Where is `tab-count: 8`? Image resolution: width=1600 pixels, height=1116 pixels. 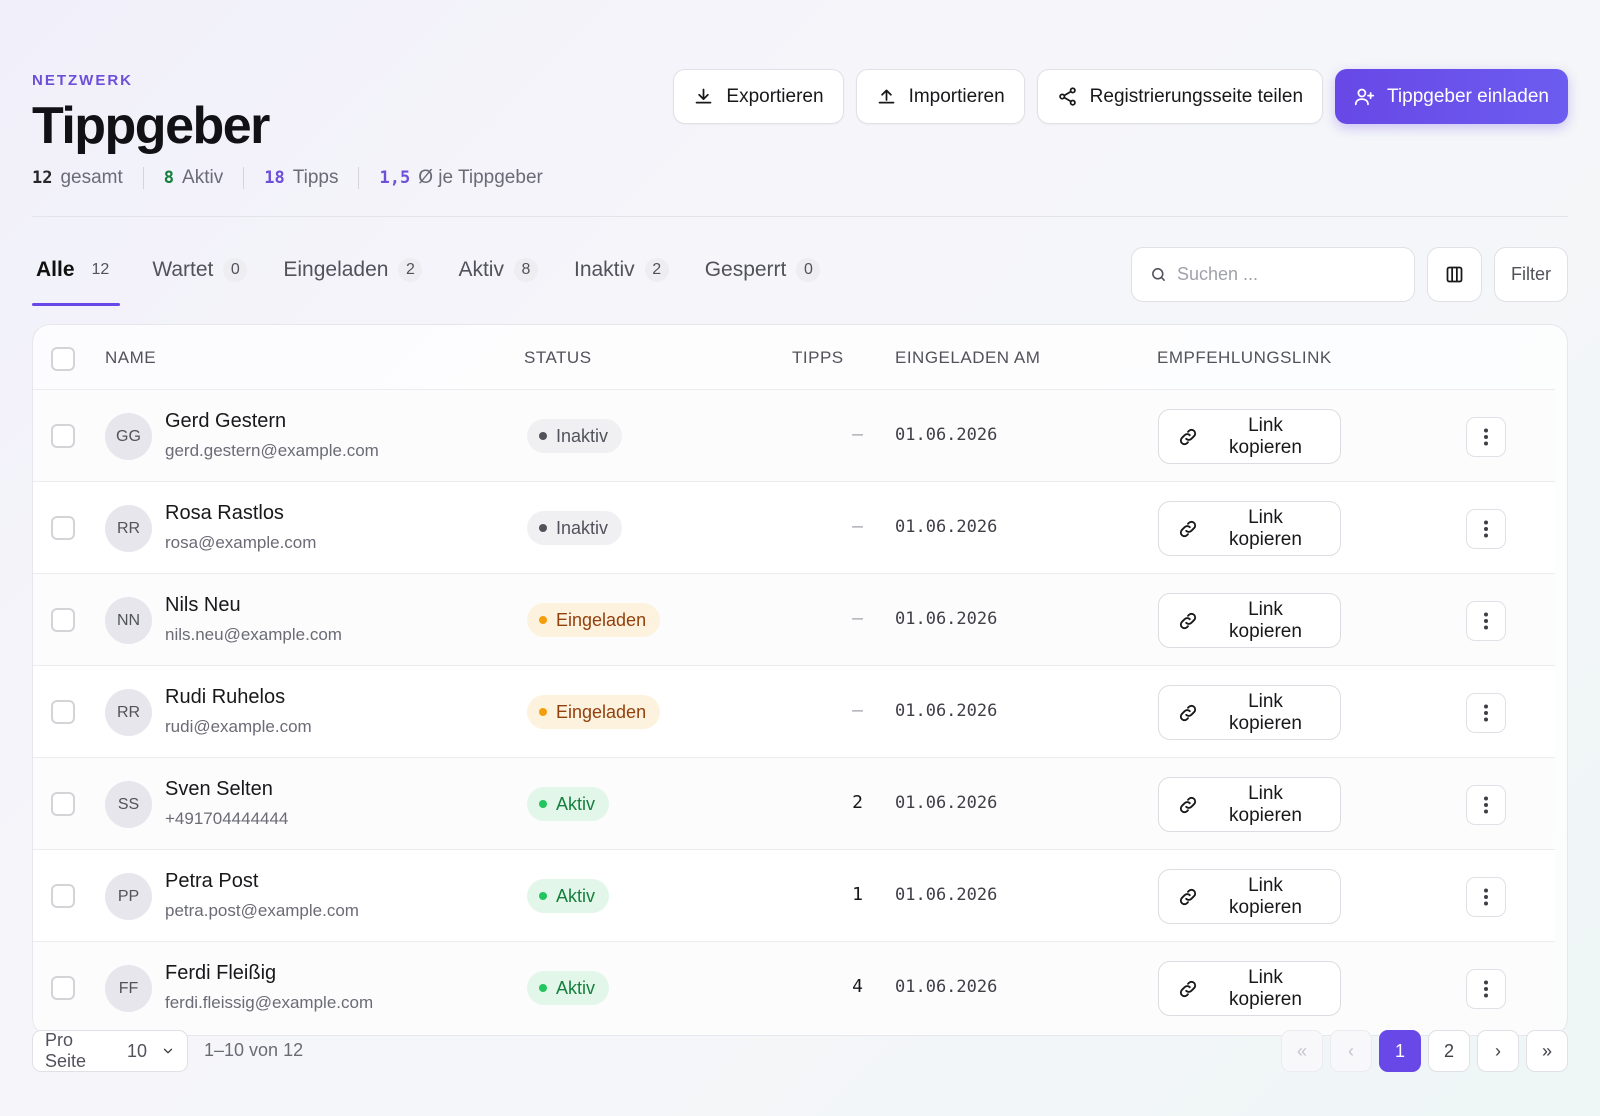
tab-count: 8 is located at coordinates (525, 270).